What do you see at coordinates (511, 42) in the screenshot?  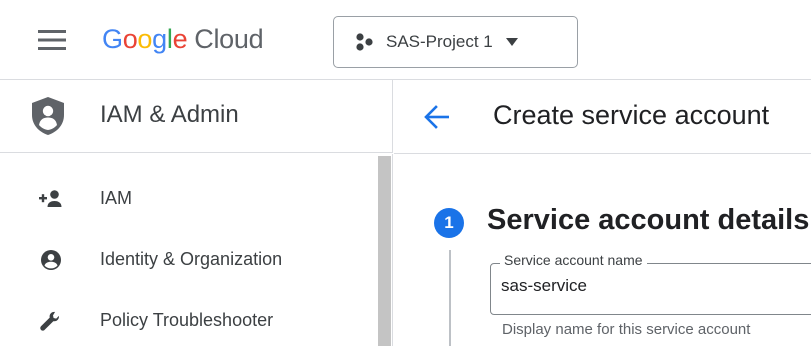 I see `caret-down-icon` at bounding box center [511, 42].